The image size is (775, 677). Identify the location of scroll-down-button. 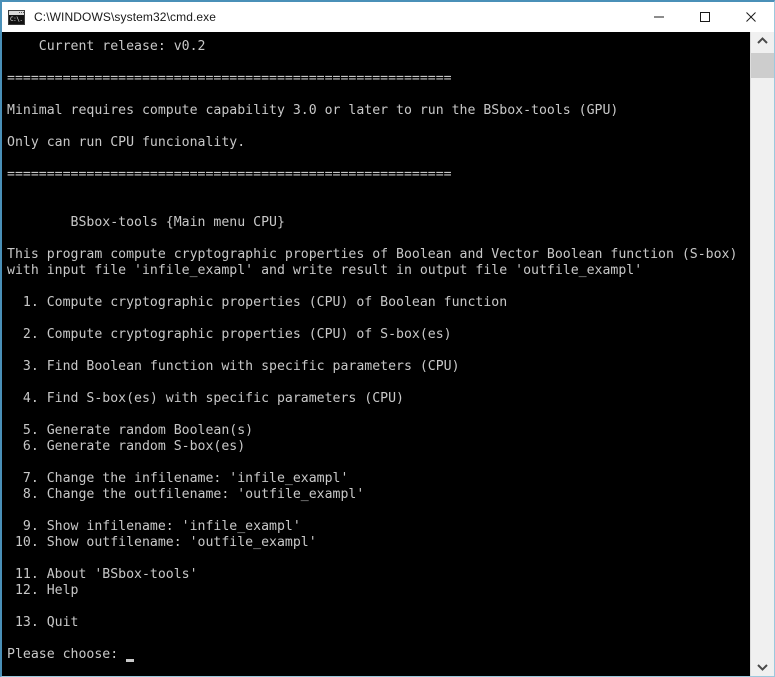
(762, 667).